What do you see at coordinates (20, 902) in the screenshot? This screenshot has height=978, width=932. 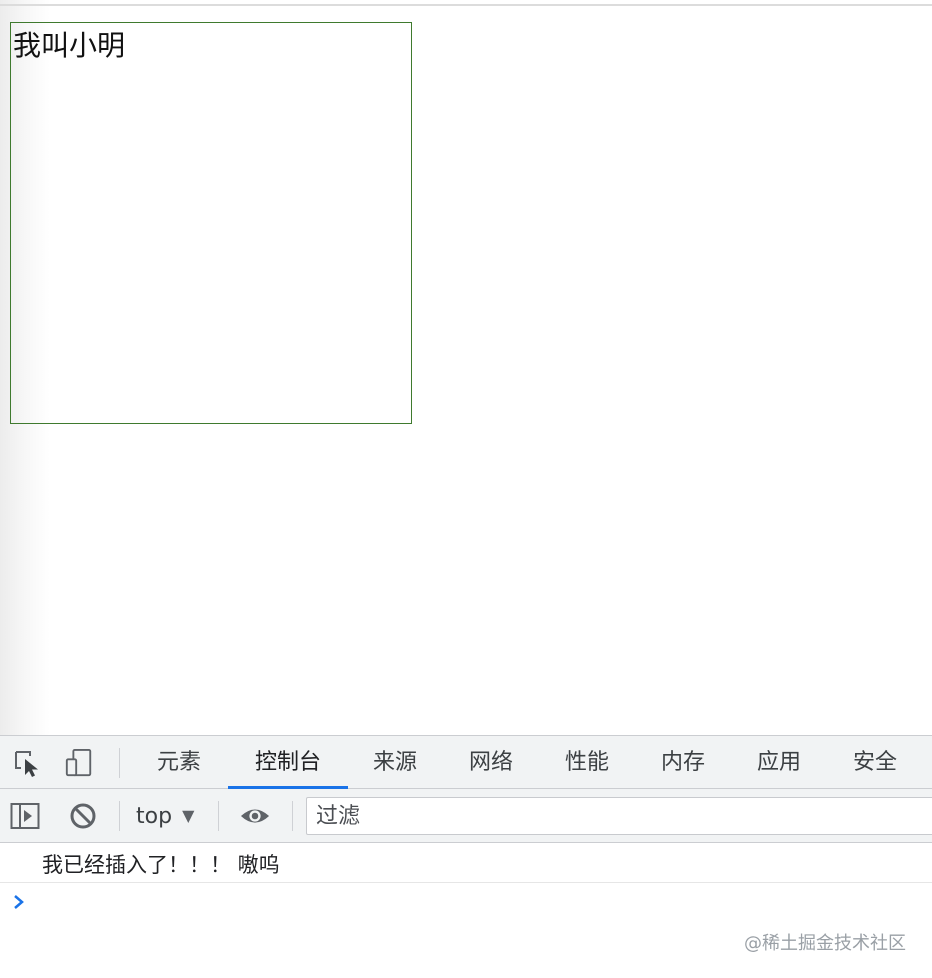 I see `chevron-right-icon` at bounding box center [20, 902].